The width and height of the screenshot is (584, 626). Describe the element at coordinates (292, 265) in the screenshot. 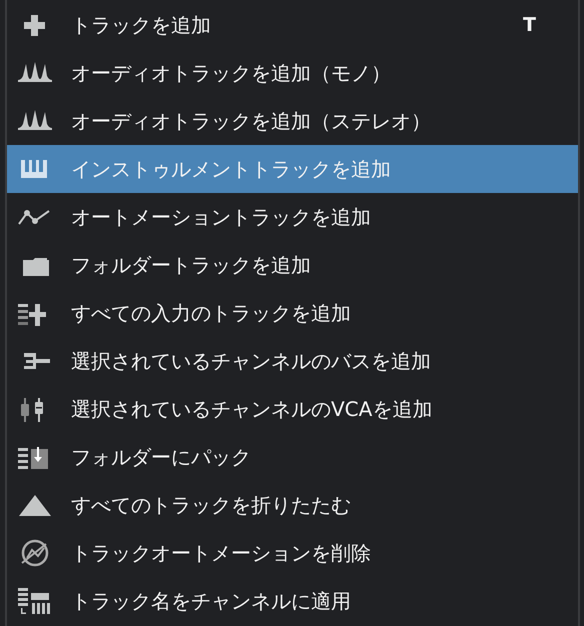

I see `menu-item: フォルダートラックを追加` at that location.